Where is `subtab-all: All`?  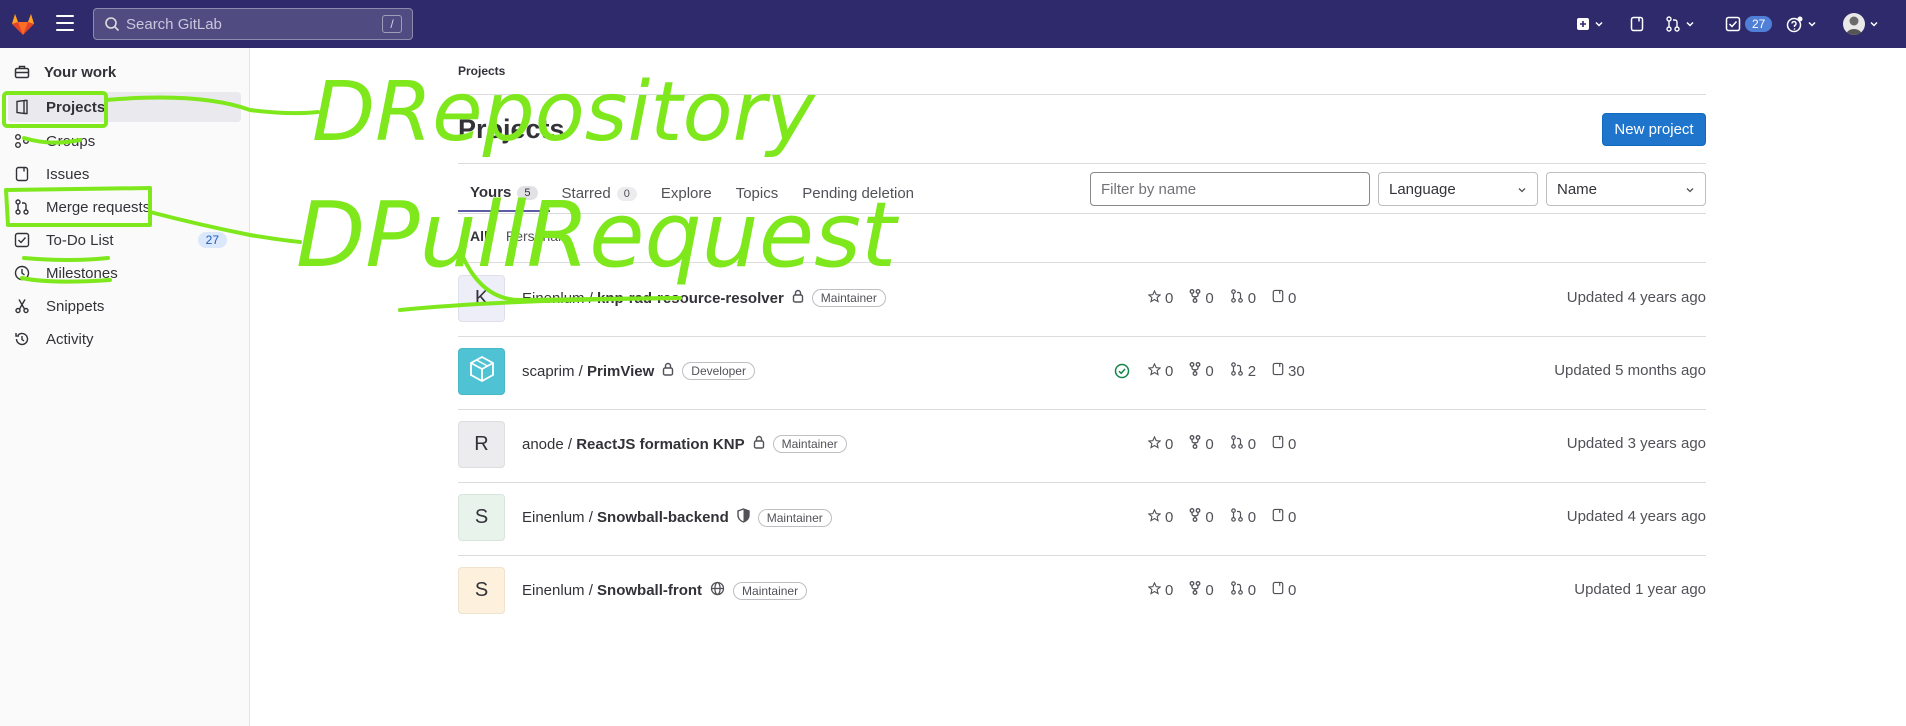 subtab-all: All is located at coordinates (479, 236).